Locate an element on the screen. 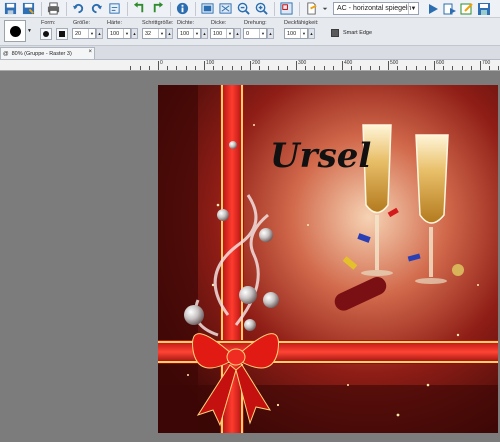 The image size is (500, 442). opacity-input: 100 ▼ is located at coordinates (296, 33).